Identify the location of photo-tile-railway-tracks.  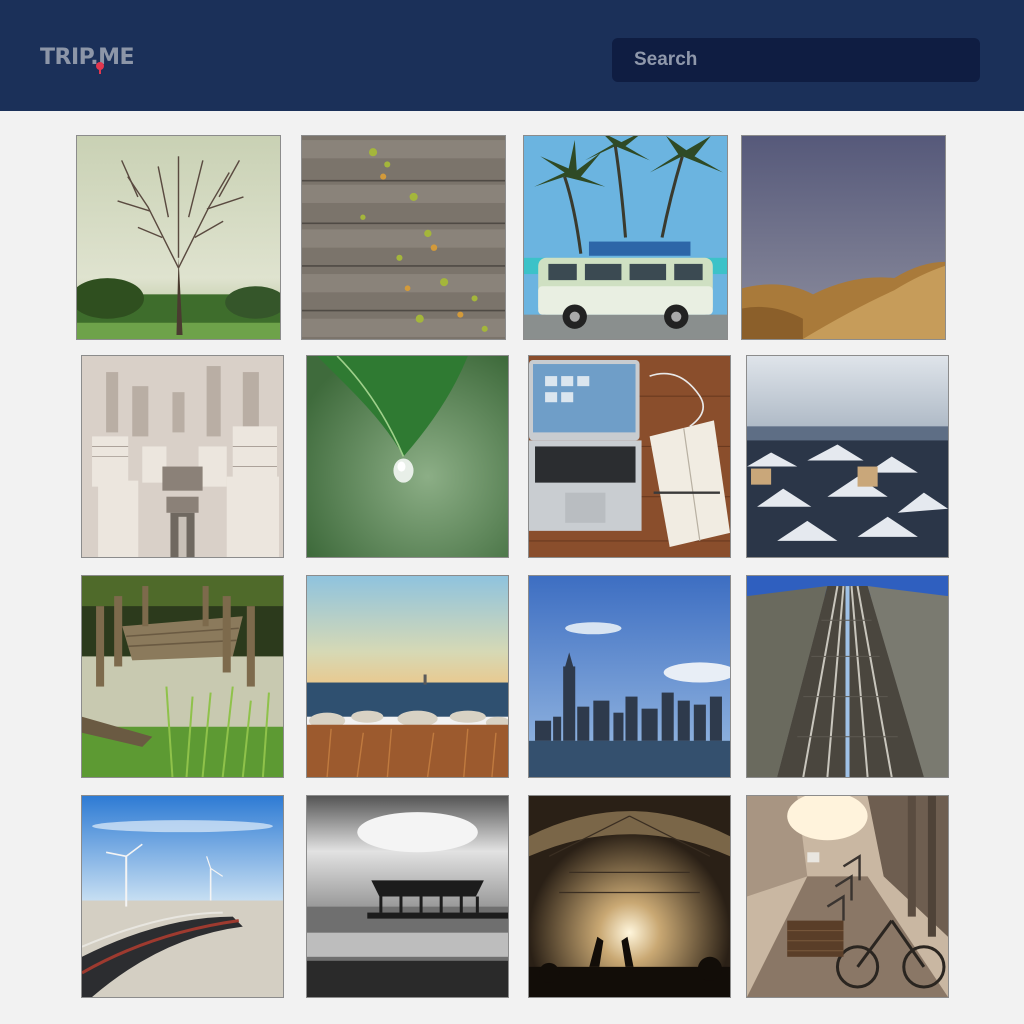
(847, 676).